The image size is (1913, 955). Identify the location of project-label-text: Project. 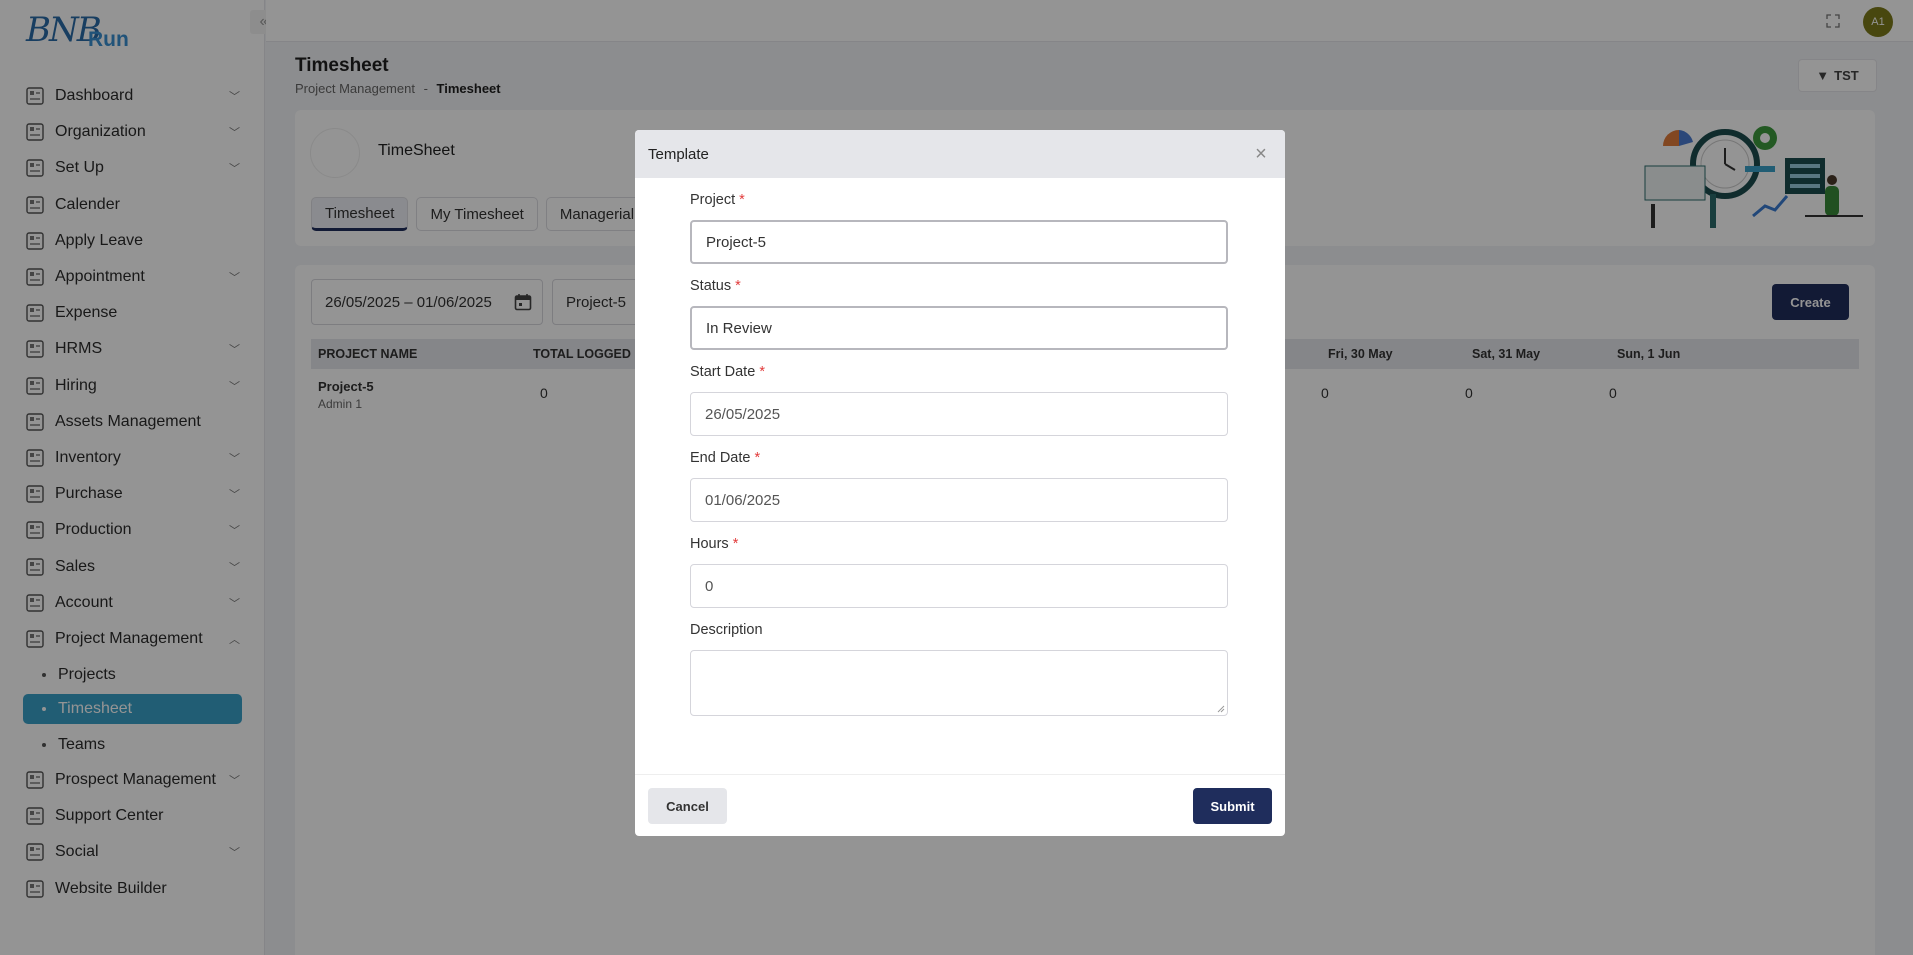
(713, 200).